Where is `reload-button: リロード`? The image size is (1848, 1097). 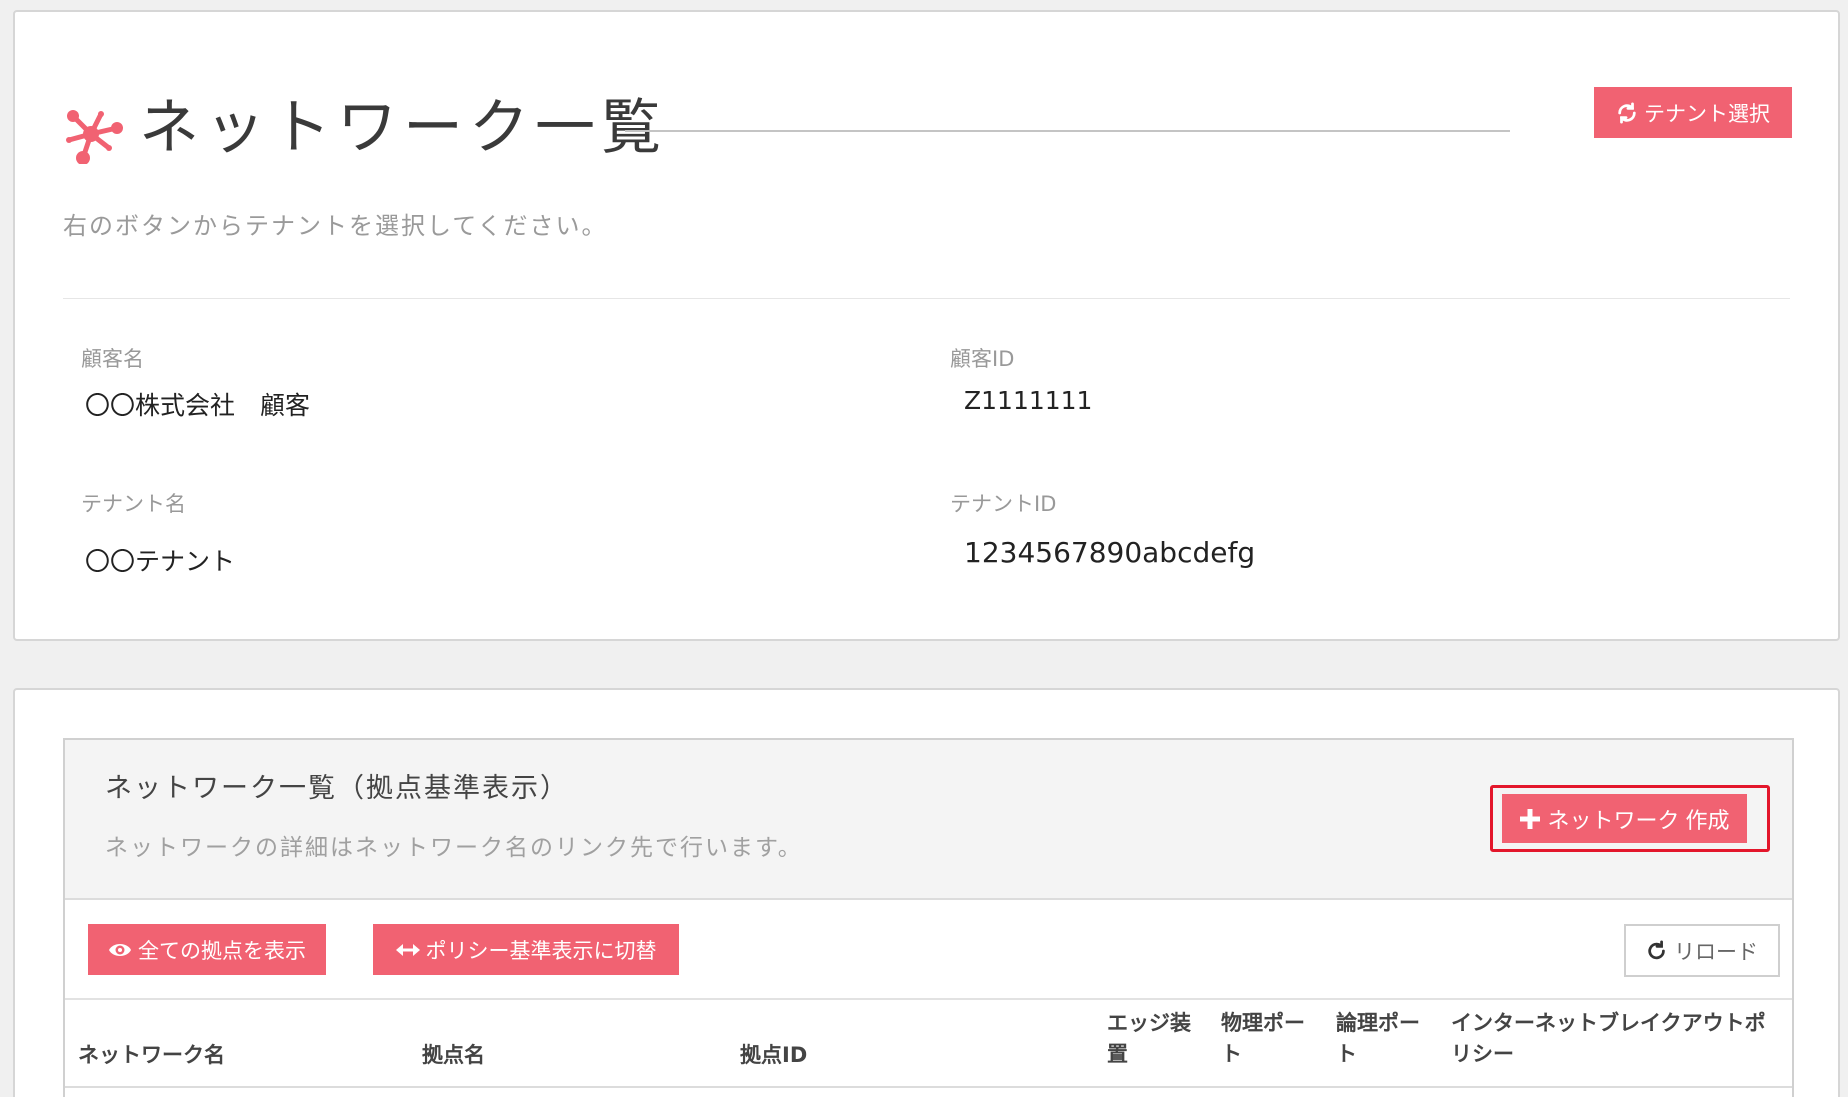
reload-button: リロード is located at coordinates (1702, 950).